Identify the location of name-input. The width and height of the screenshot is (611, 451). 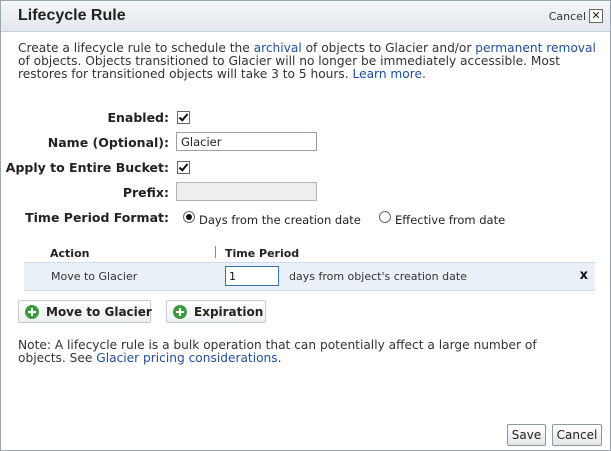
(246, 141).